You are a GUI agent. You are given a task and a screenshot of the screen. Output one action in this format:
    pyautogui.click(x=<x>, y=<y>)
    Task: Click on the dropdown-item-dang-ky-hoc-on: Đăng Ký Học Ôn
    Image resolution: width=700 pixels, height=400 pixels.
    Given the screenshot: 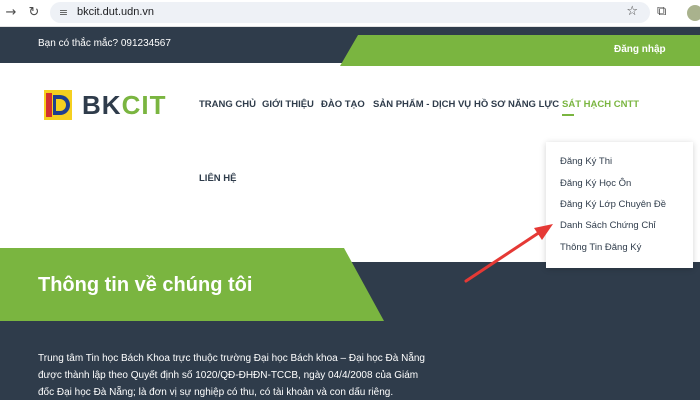 What is the action you would take?
    pyautogui.click(x=595, y=183)
    